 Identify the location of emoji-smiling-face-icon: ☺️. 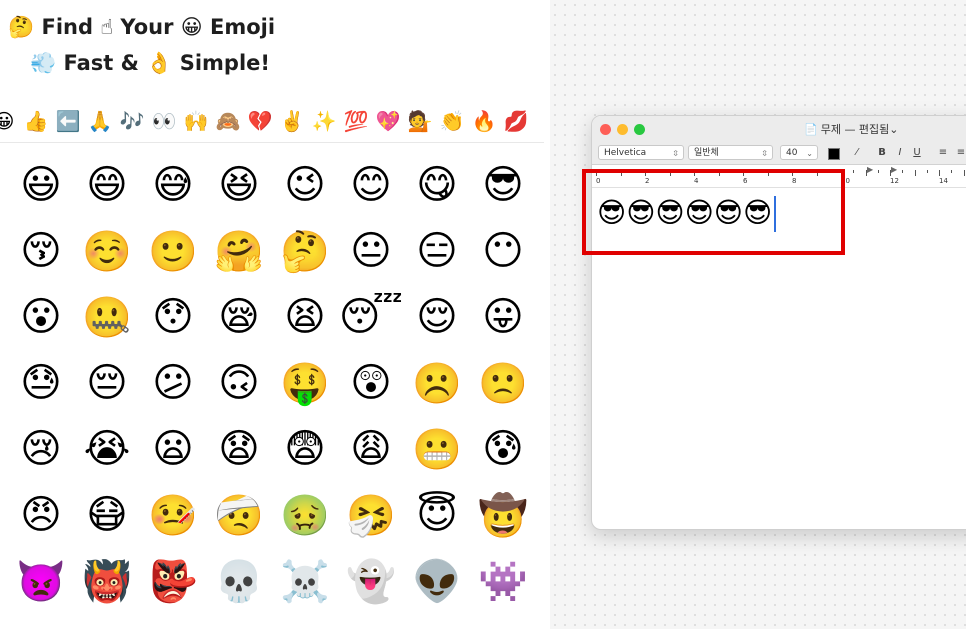
(107, 251).